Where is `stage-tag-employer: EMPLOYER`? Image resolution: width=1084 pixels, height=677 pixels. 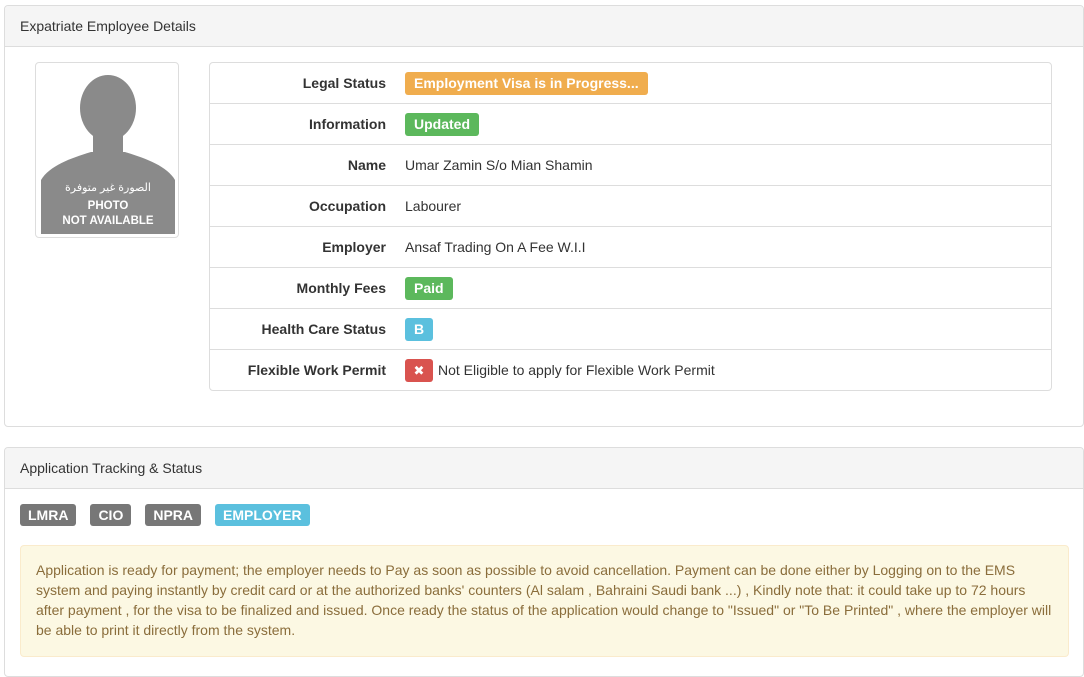
stage-tag-employer: EMPLOYER is located at coordinates (262, 515).